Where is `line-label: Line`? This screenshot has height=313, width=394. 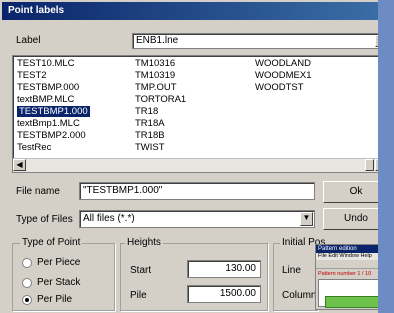
line-label: Line is located at coordinates (291, 270).